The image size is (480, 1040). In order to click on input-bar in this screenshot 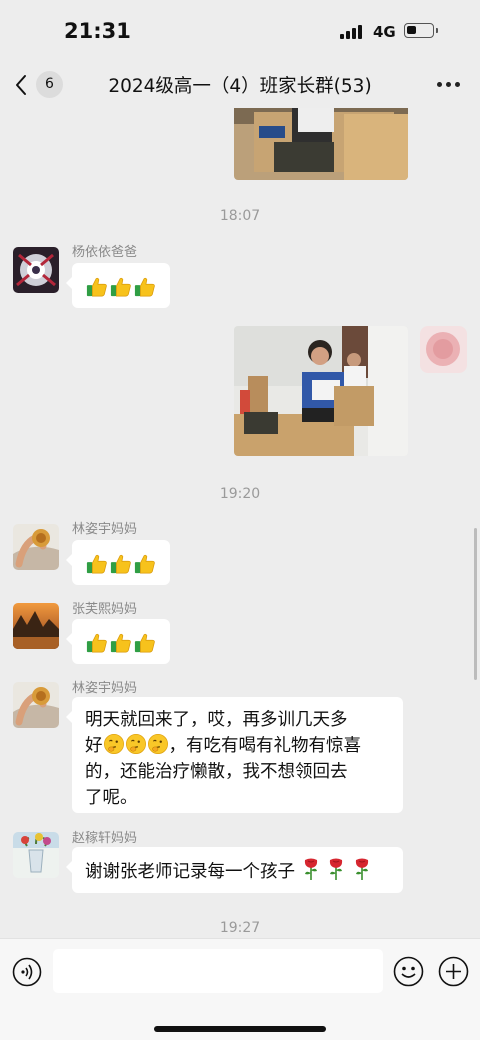, I will do `click(240, 989)`.